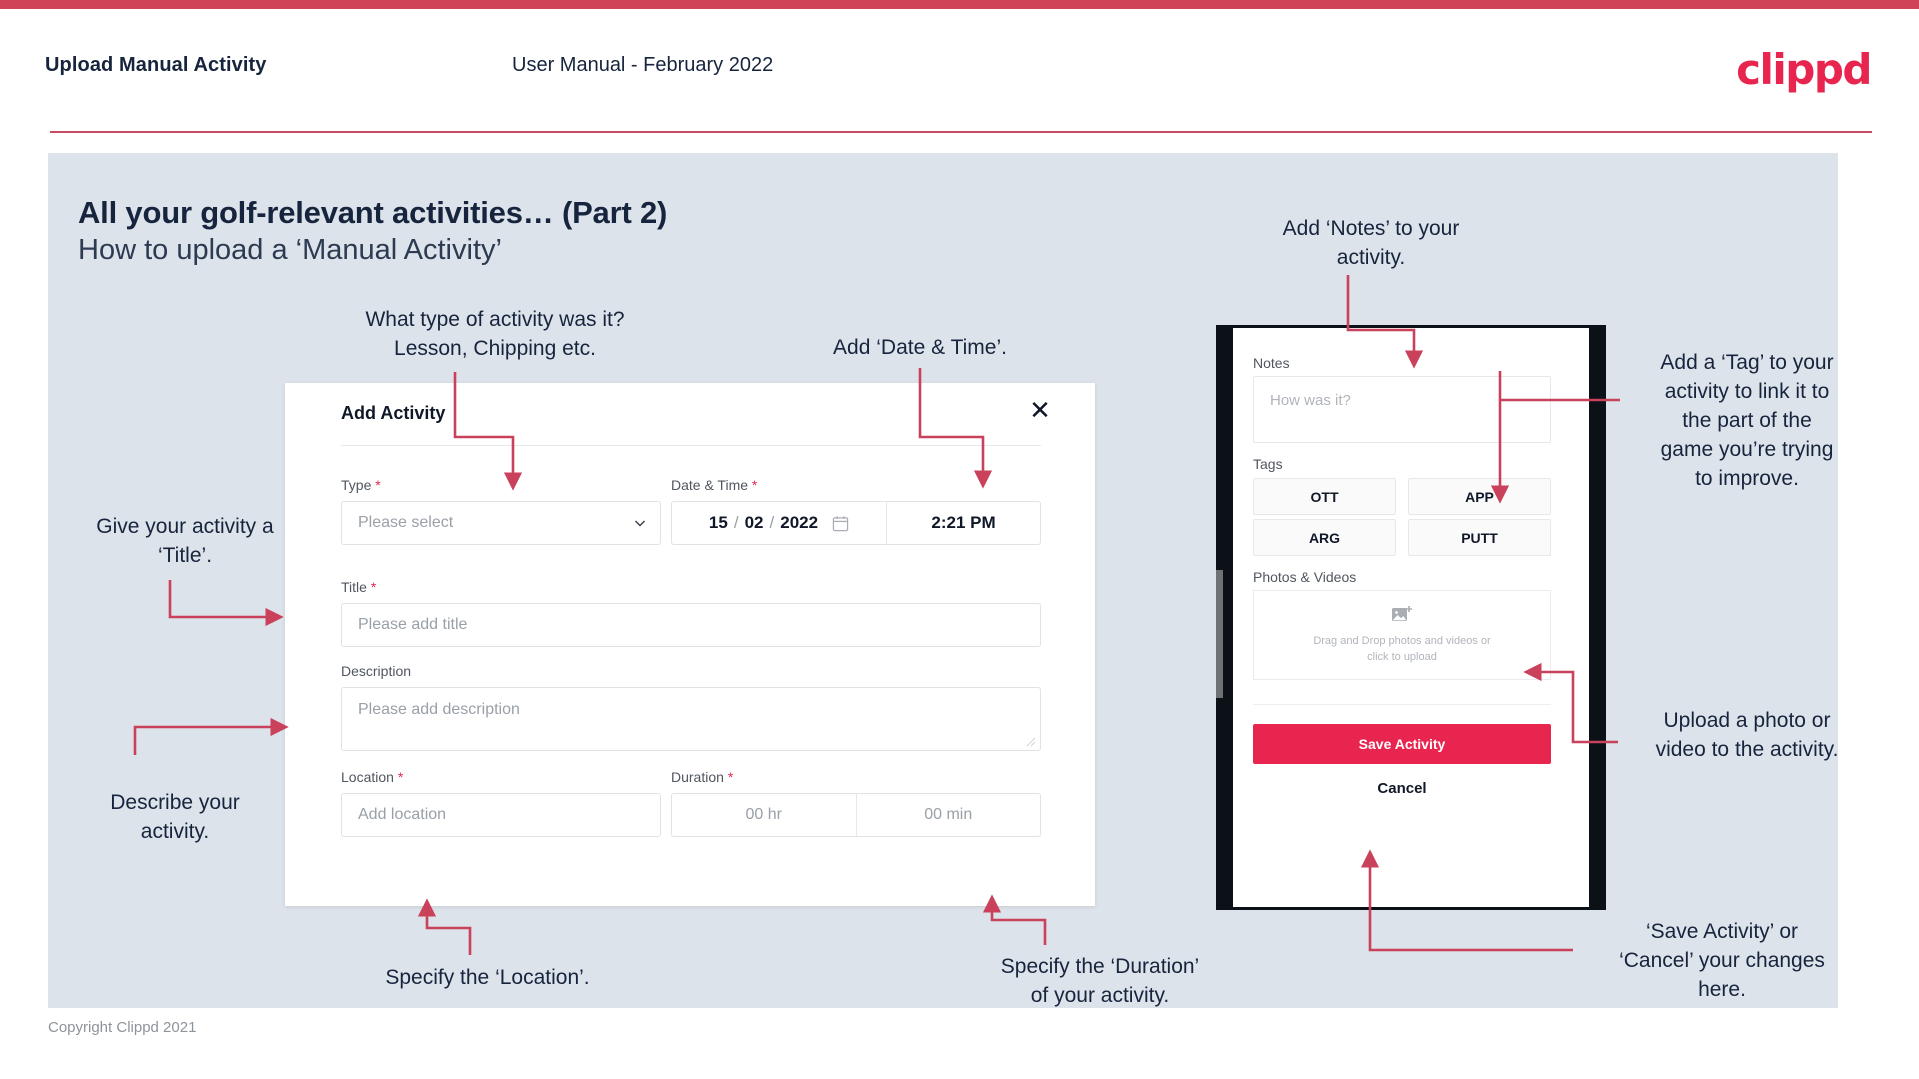 The width and height of the screenshot is (1919, 1079). I want to click on save-activity-button: Save Activity, so click(1402, 744).